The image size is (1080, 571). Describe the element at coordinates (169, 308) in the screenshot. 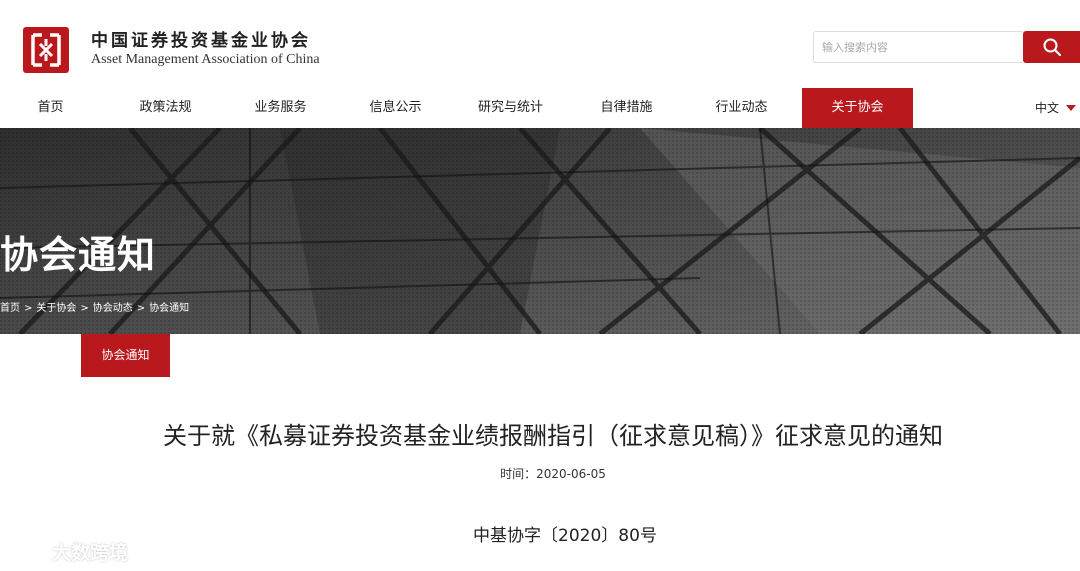

I see `breadcrumb-notices: 协会通知` at that location.